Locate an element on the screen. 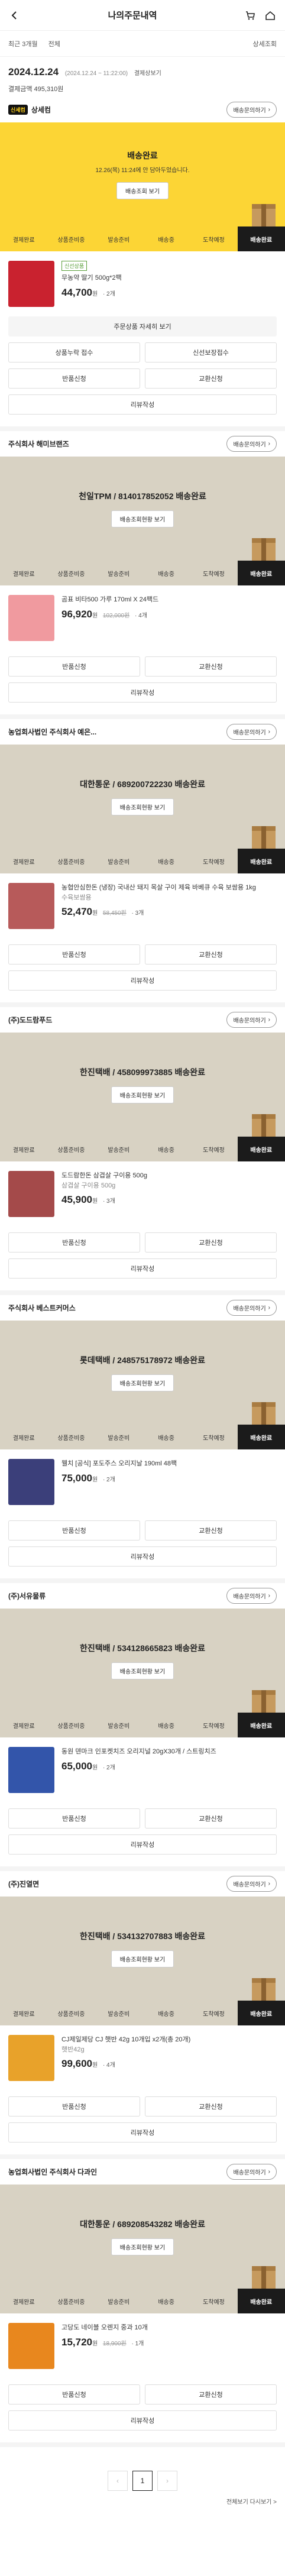 The image size is (285, 2576). seller-name: 주식회사 베스트커머스 is located at coordinates (42, 1308).